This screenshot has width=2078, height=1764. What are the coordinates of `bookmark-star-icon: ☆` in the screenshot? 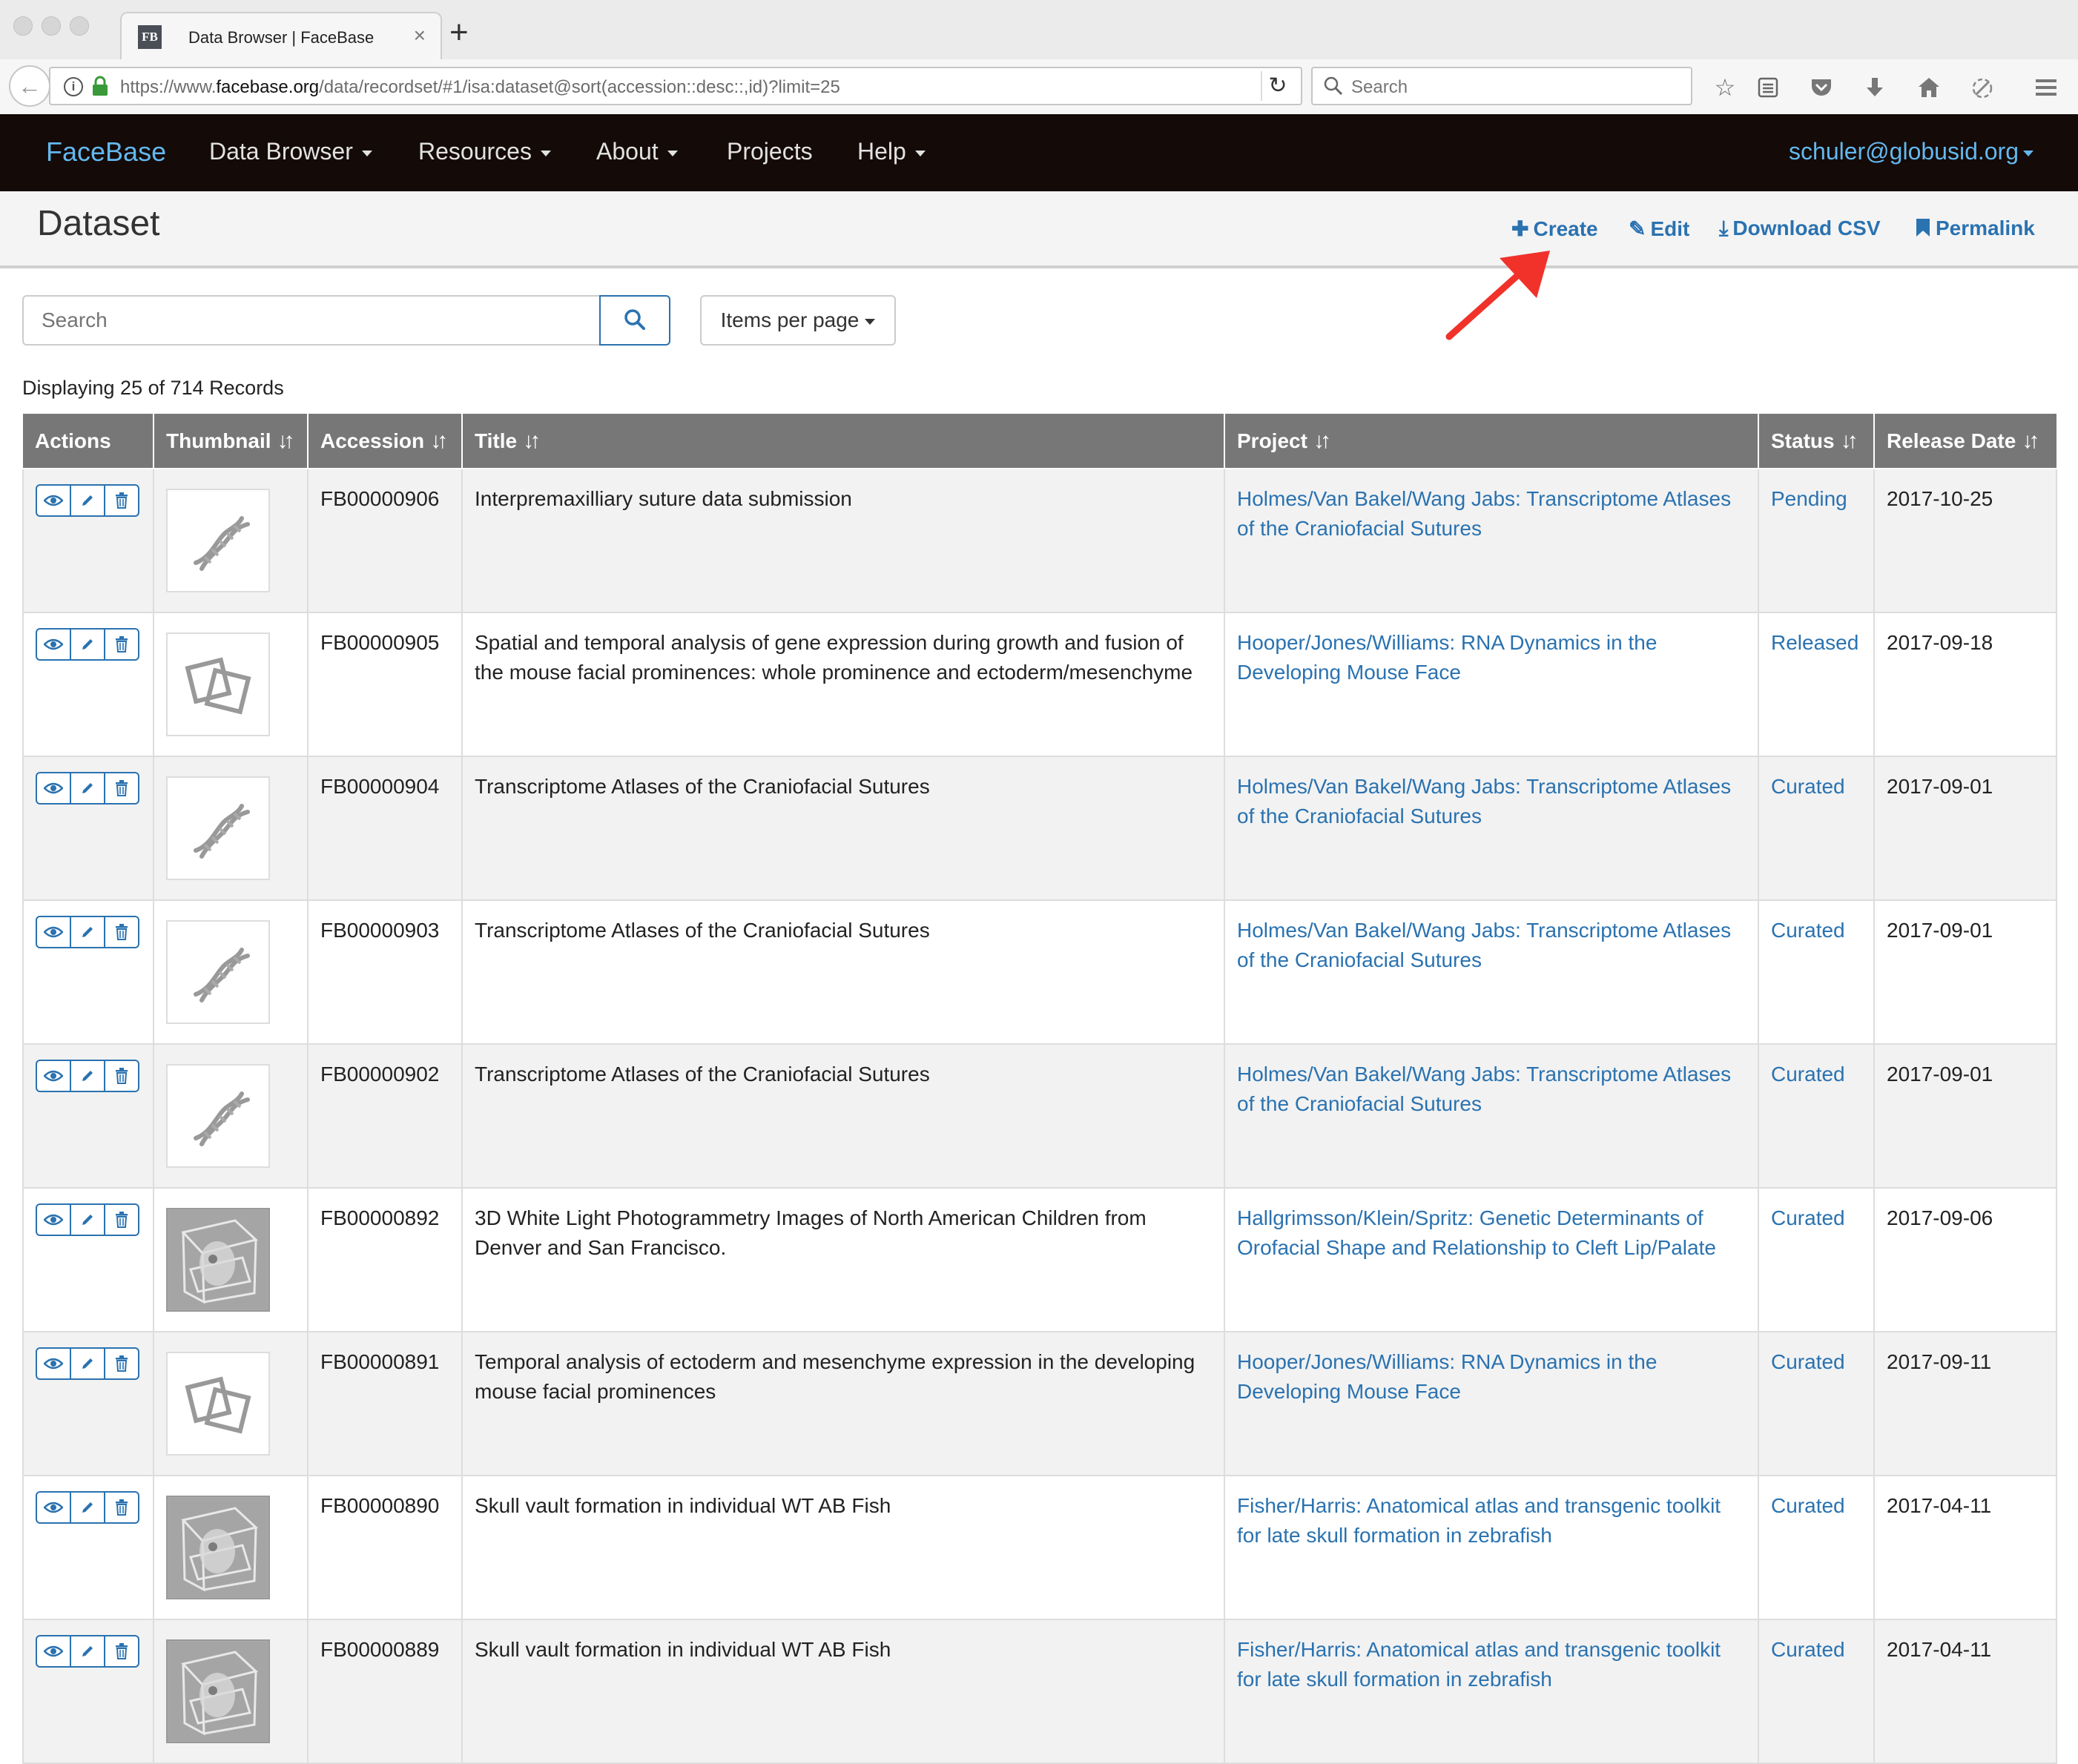 It's located at (1725, 87).